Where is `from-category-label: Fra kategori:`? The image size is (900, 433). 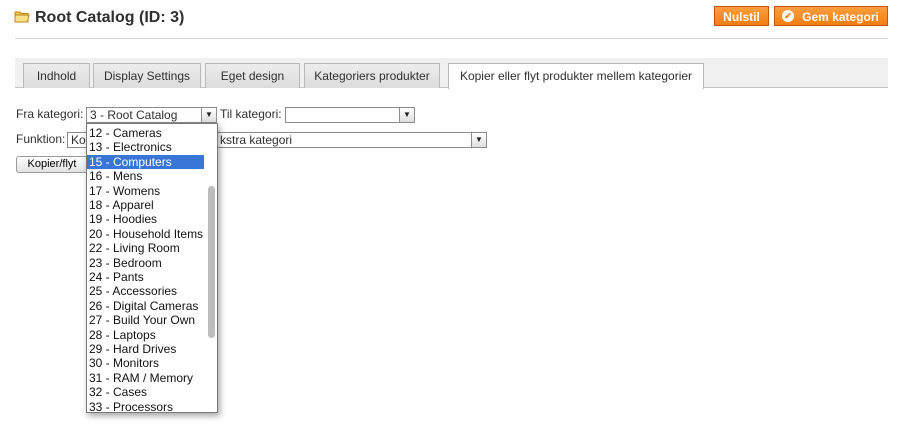
from-category-label: Fra kategori: is located at coordinates (50, 114).